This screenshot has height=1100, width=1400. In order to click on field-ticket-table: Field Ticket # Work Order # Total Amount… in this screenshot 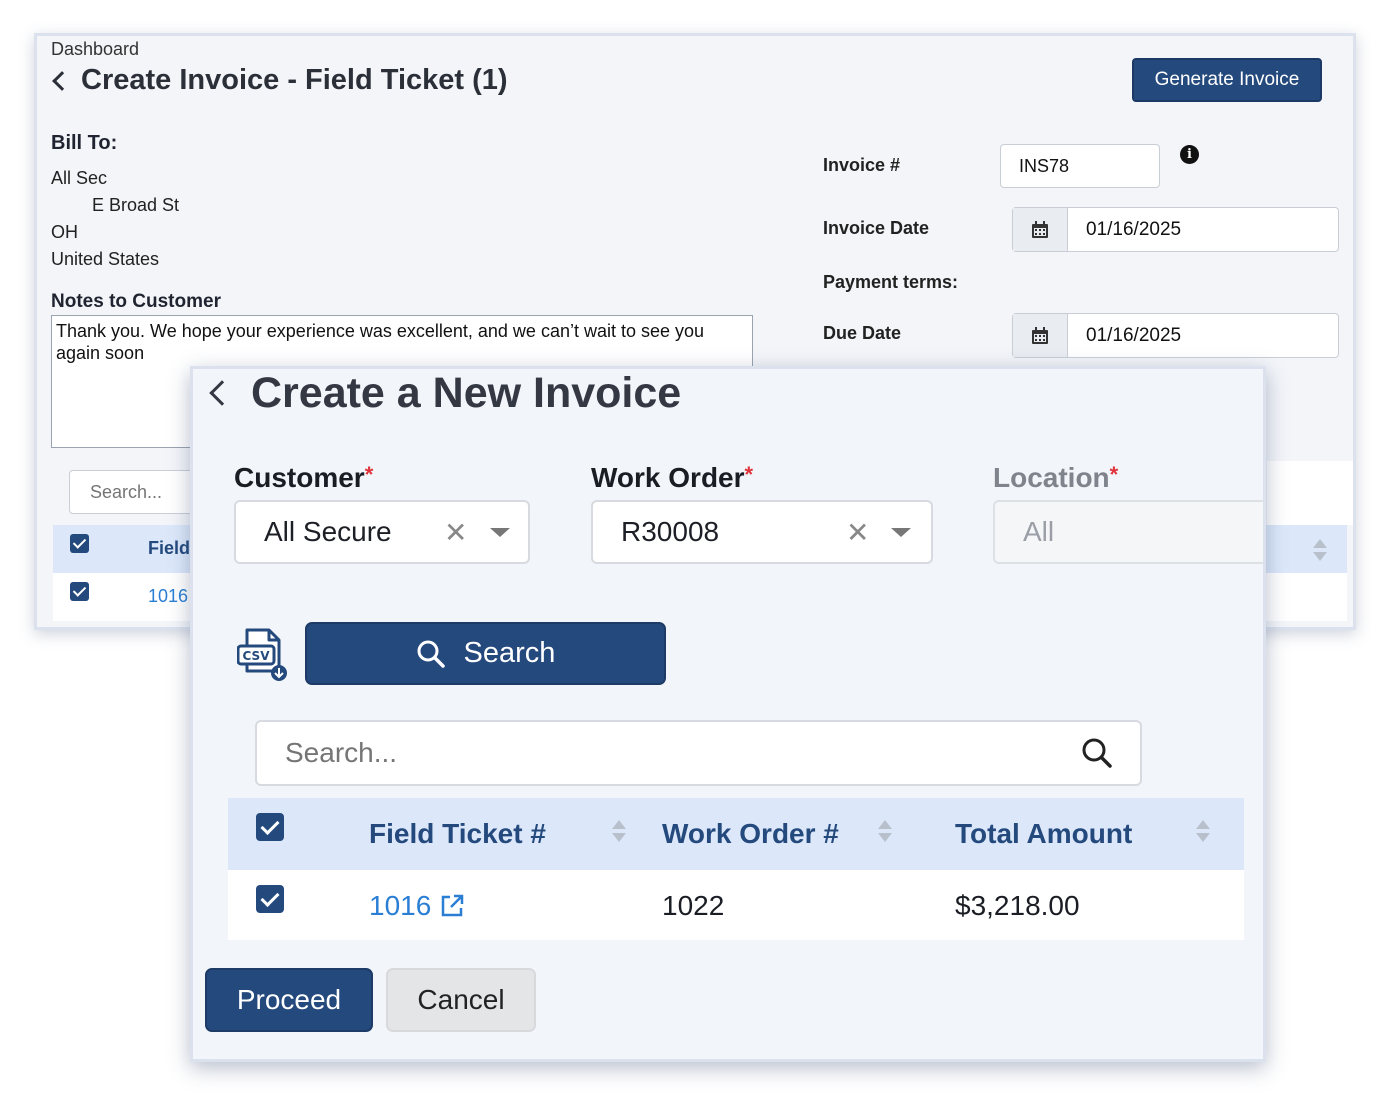, I will do `click(736, 869)`.